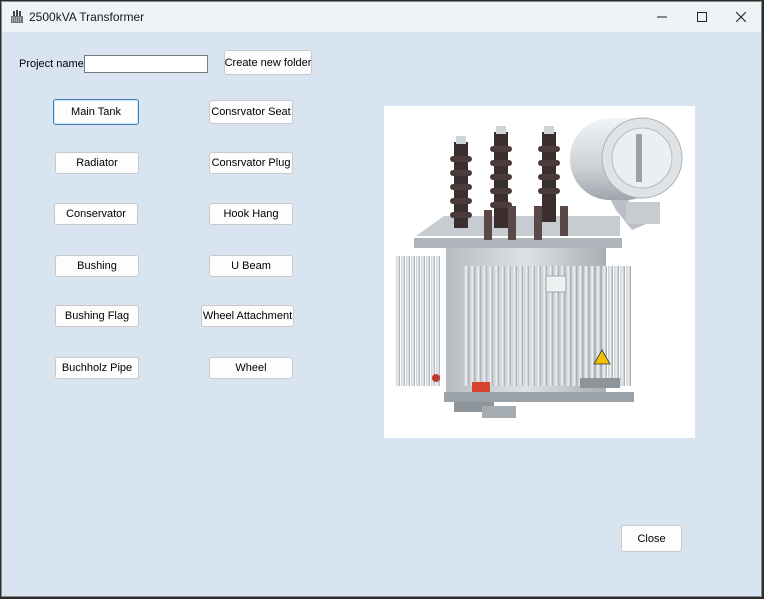  What do you see at coordinates (97, 368) in the screenshot?
I see `buchholz-pipe-button: Buchholz Pipe` at bounding box center [97, 368].